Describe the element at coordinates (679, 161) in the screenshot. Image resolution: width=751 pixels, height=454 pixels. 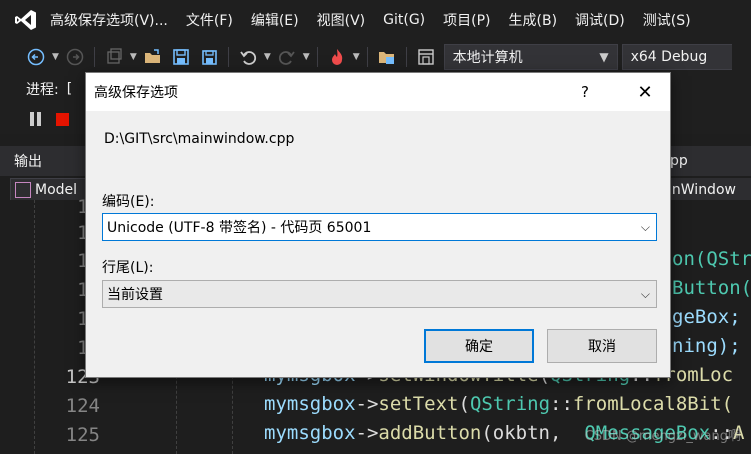
I see `right-panel-label: pp` at that location.